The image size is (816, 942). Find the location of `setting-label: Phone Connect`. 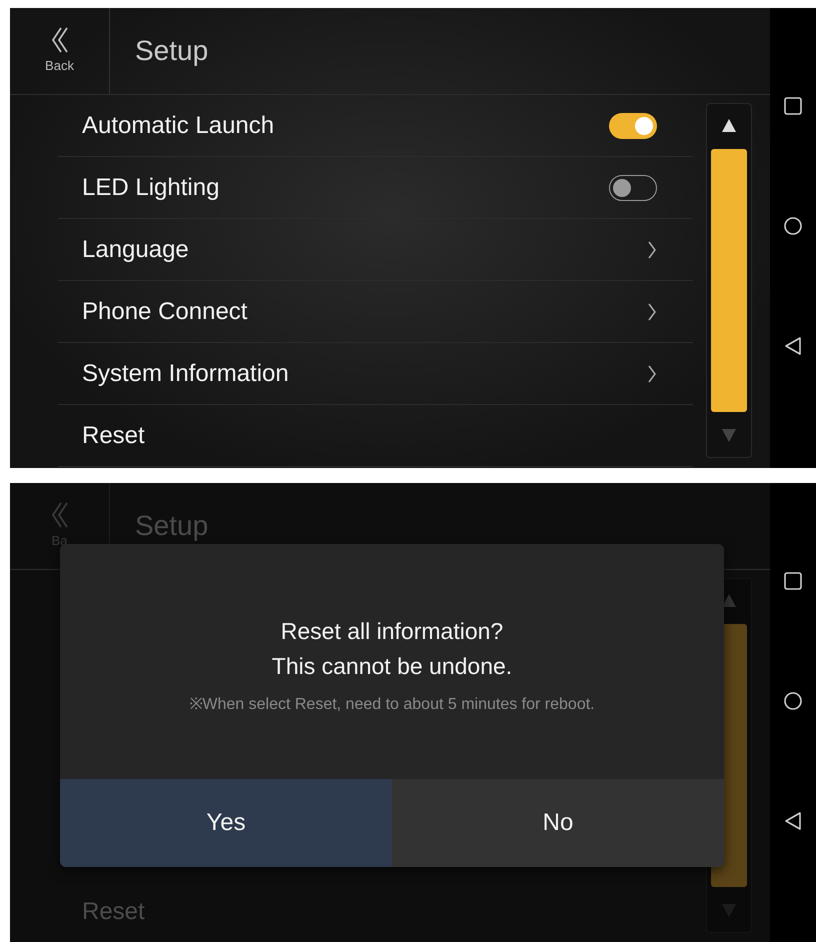

setting-label: Phone Connect is located at coordinates (165, 311).